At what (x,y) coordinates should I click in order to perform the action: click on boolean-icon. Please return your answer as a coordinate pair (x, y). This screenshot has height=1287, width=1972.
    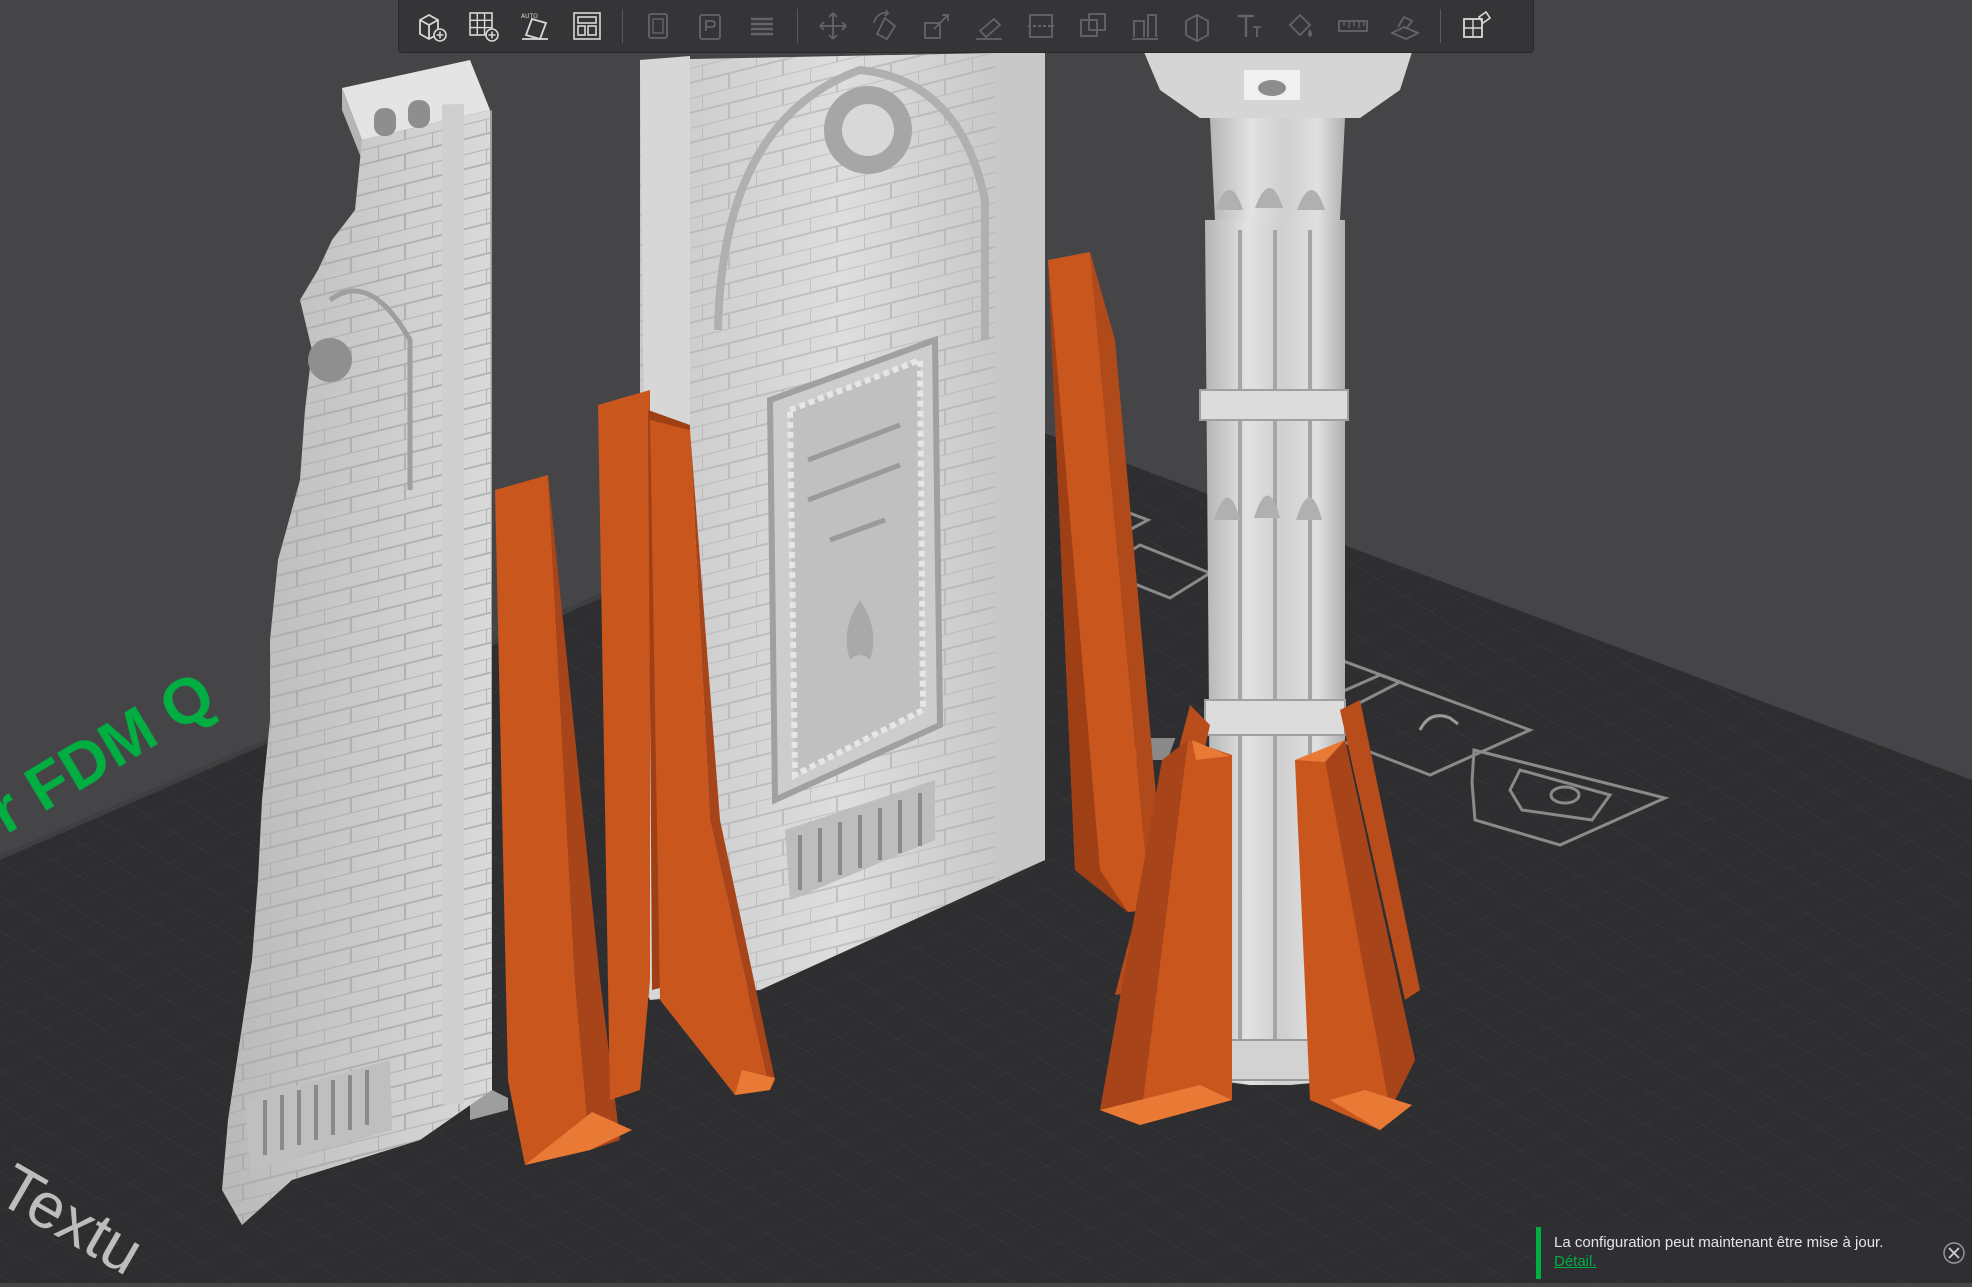
    Looking at the image, I should click on (1093, 26).